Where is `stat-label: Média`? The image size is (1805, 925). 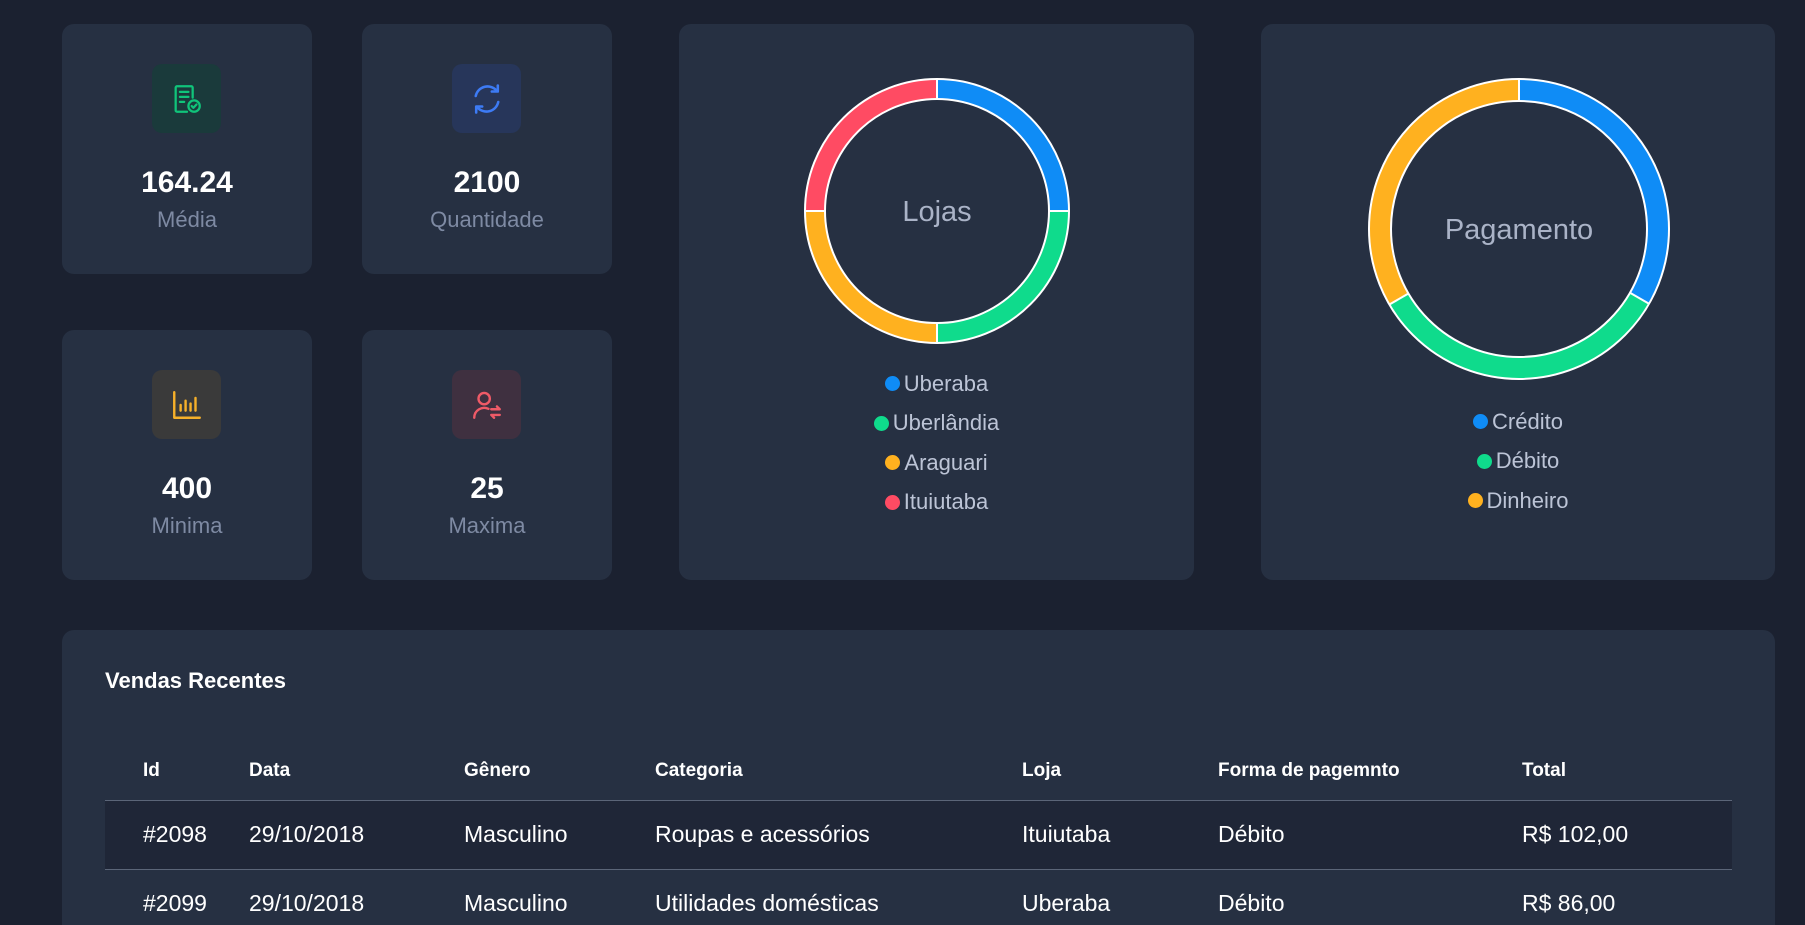
stat-label: Média is located at coordinates (187, 219).